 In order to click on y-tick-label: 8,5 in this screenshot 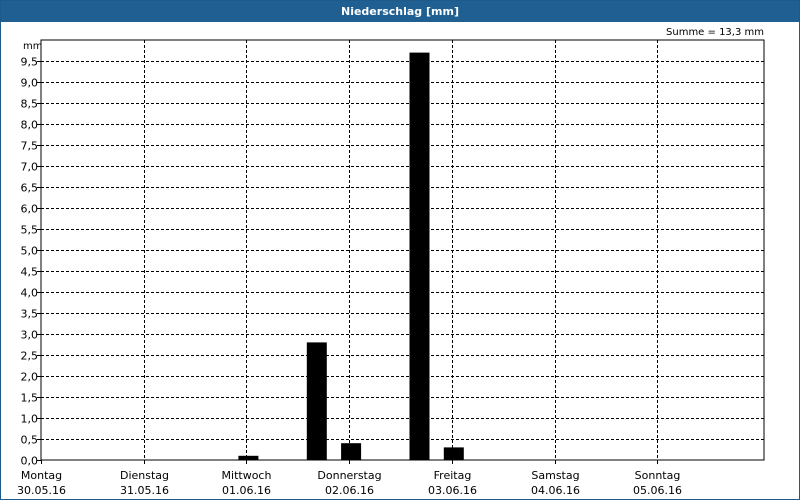, I will do `click(30, 104)`.